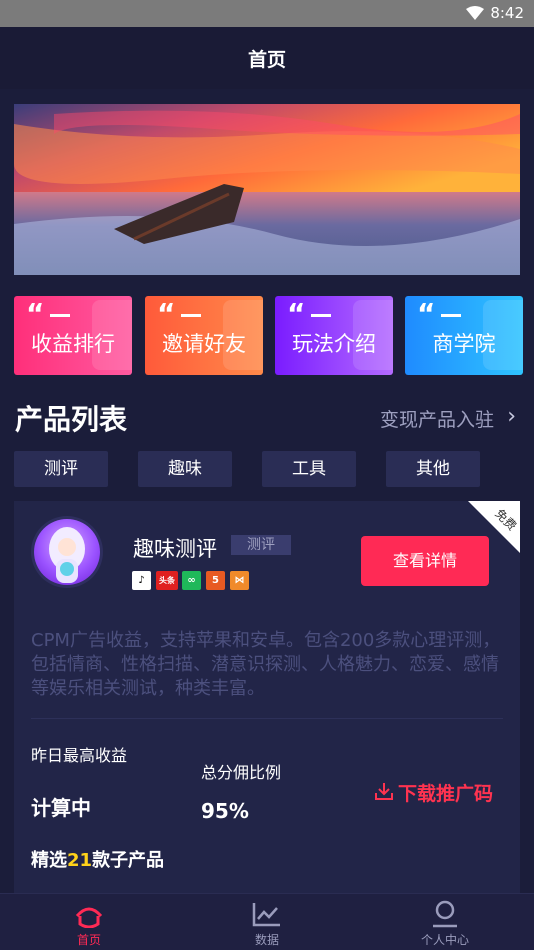 Image resolution: width=534 pixels, height=950 pixels. Describe the element at coordinates (89, 917) in the screenshot. I see `home-icon` at that location.